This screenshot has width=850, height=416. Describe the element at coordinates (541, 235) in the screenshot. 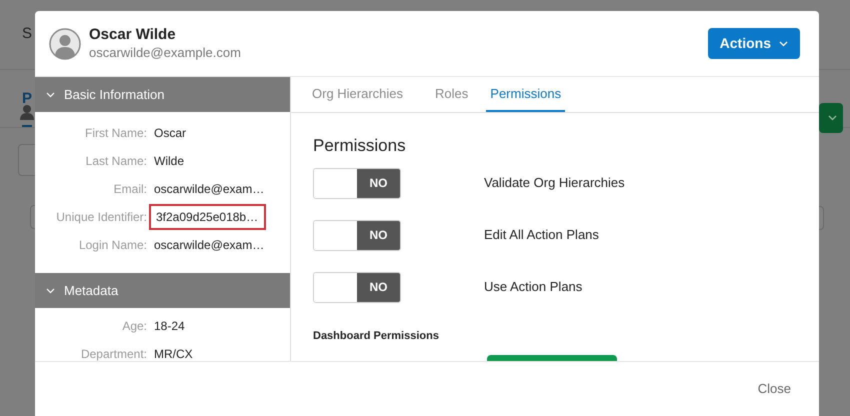

I see `permission-label: Edit All Action Plans` at that location.